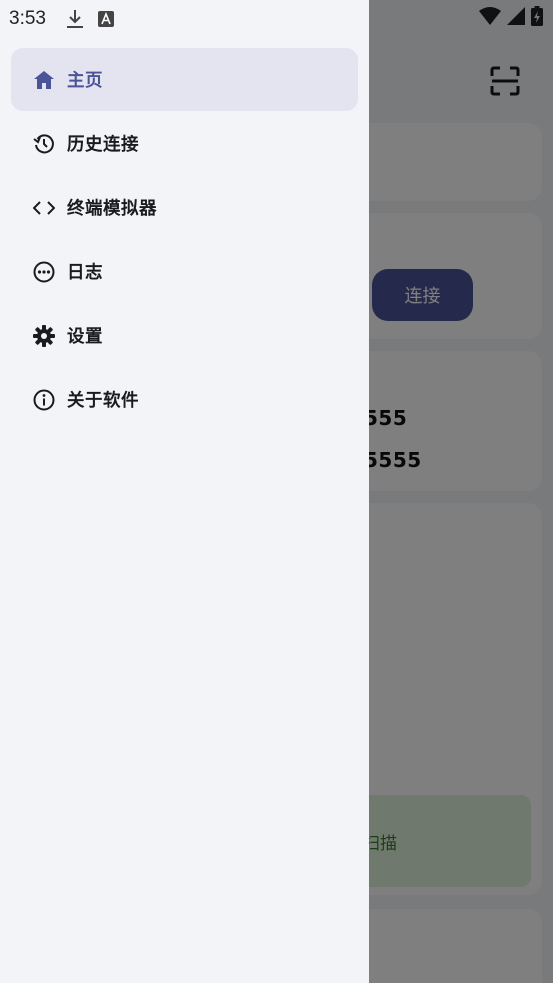  What do you see at coordinates (85, 81) in the screenshot?
I see `nav-label-home: 主页` at bounding box center [85, 81].